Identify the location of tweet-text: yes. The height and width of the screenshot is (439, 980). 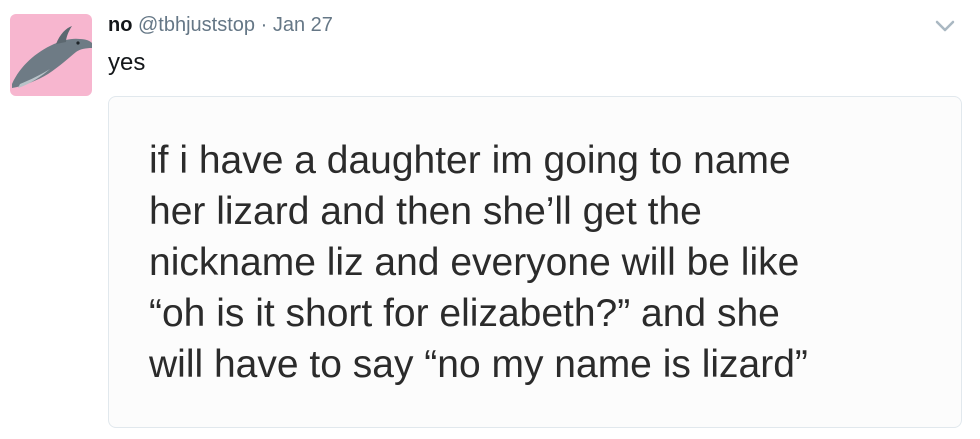
(127, 62).